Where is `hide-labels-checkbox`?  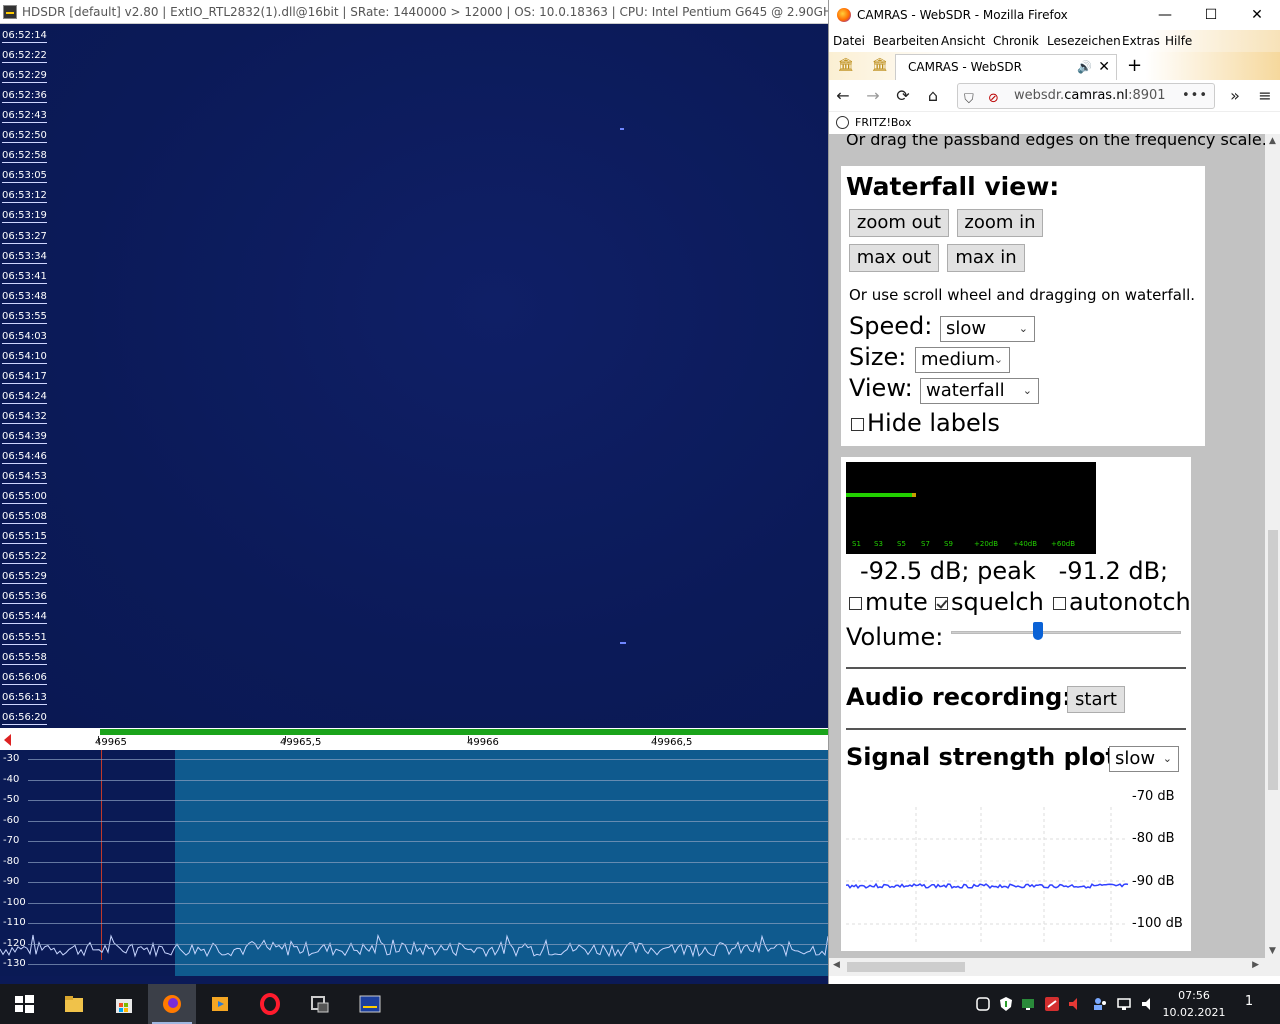 hide-labels-checkbox is located at coordinates (857, 424).